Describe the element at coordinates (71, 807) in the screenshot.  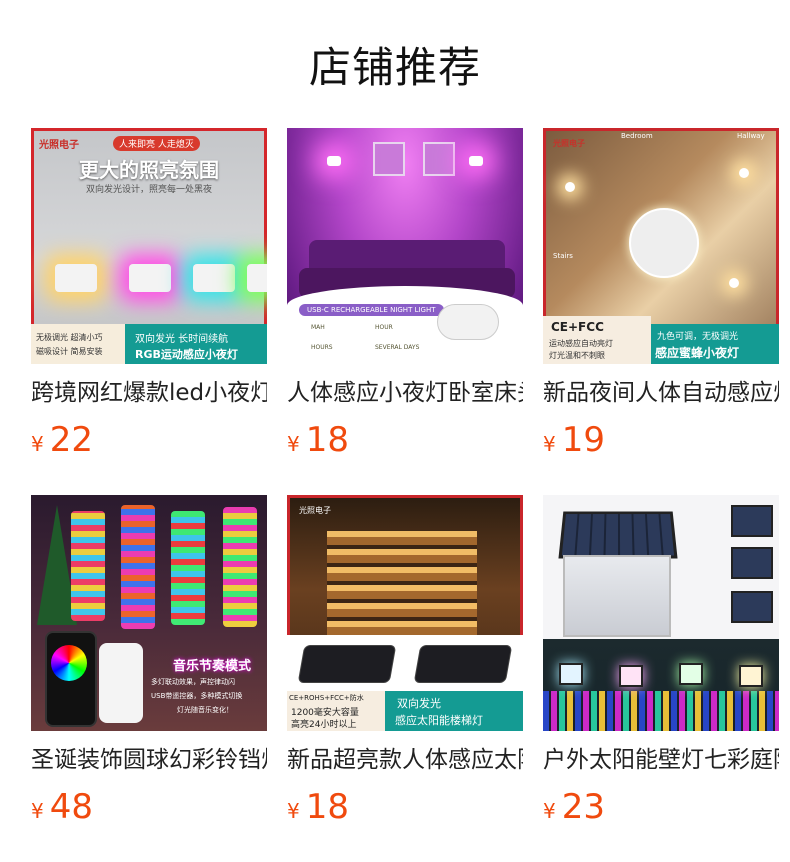
I see `price-value: 48` at that location.